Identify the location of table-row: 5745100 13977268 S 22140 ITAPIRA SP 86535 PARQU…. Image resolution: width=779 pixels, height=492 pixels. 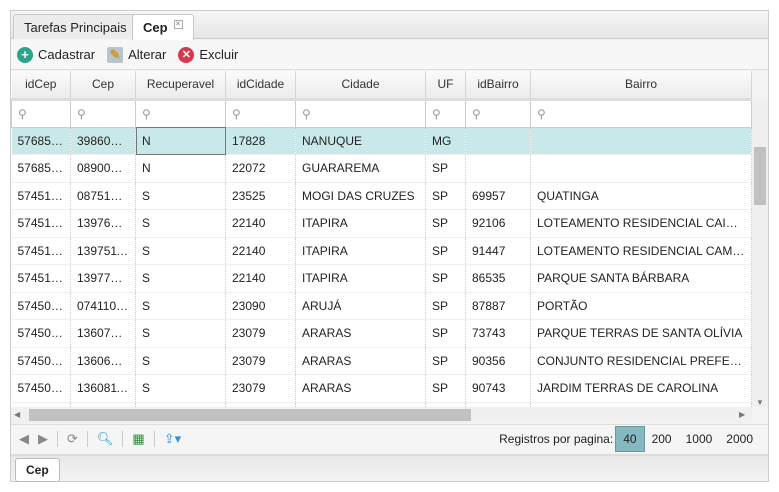
(381, 278).